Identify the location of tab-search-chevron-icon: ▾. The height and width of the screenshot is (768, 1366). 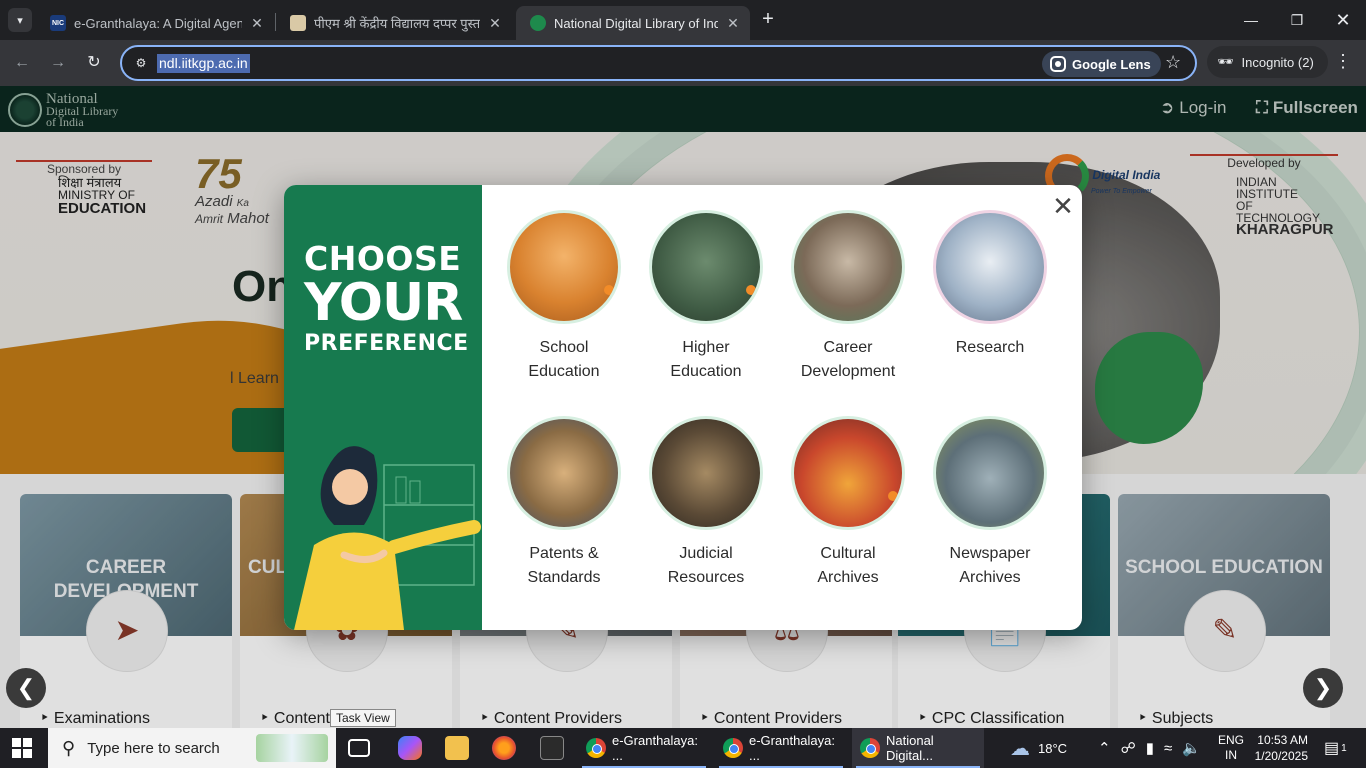
(20, 20).